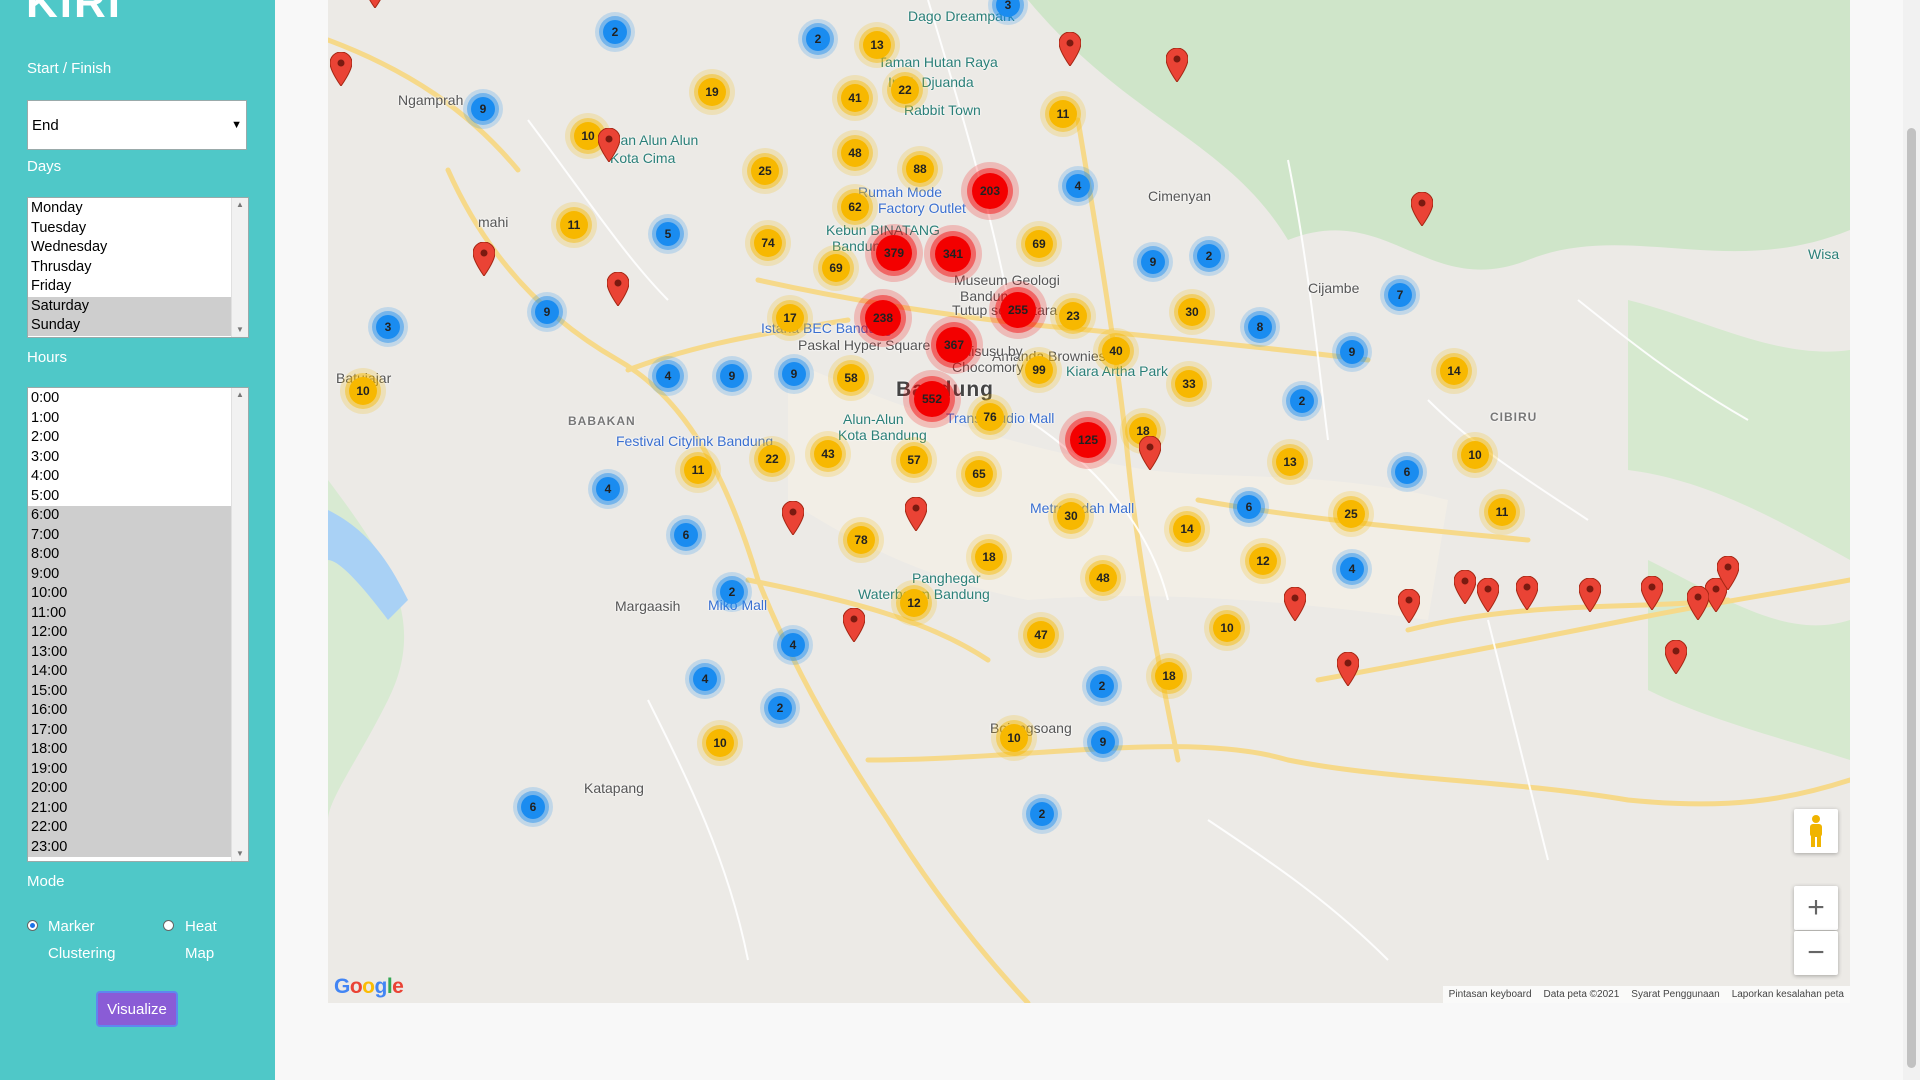 This screenshot has width=1920, height=1080. Describe the element at coordinates (861, 540) in the screenshot. I see `cluster-marker-yellow: 78` at that location.